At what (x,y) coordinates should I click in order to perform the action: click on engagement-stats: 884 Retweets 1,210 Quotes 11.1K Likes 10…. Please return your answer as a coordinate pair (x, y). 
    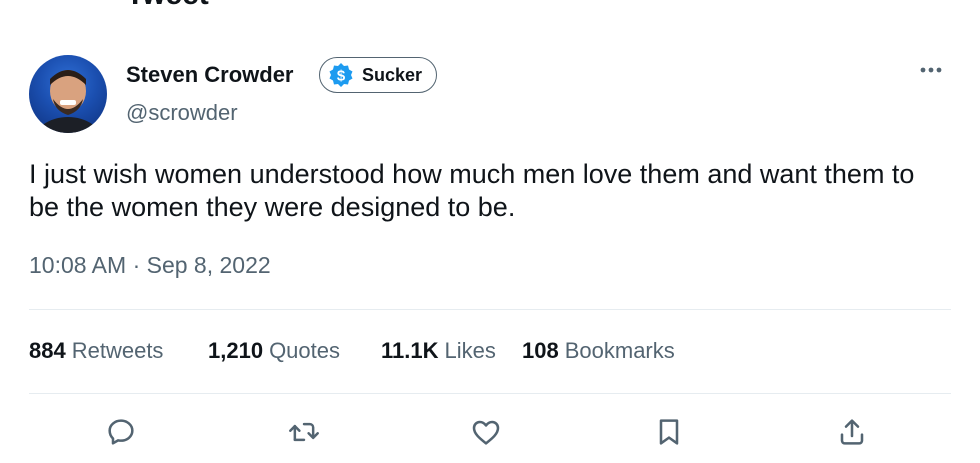
    Looking at the image, I should click on (352, 351).